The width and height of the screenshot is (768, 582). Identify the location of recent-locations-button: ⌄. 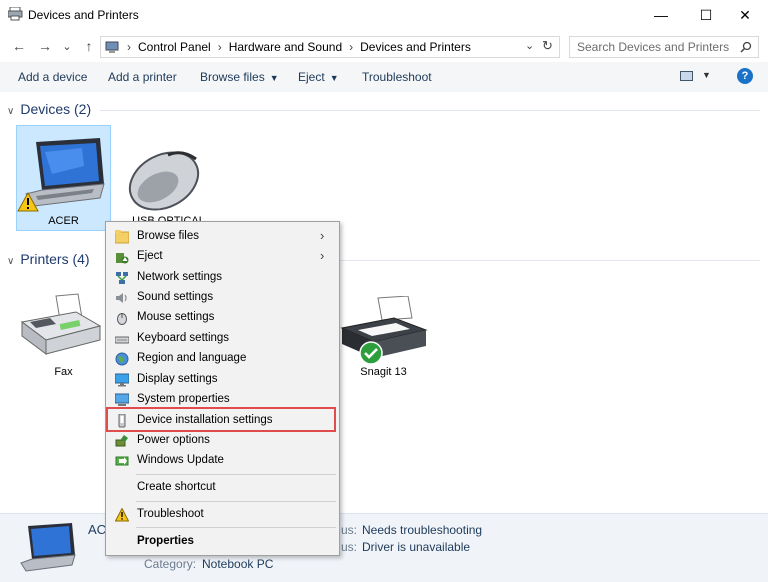
(67, 46).